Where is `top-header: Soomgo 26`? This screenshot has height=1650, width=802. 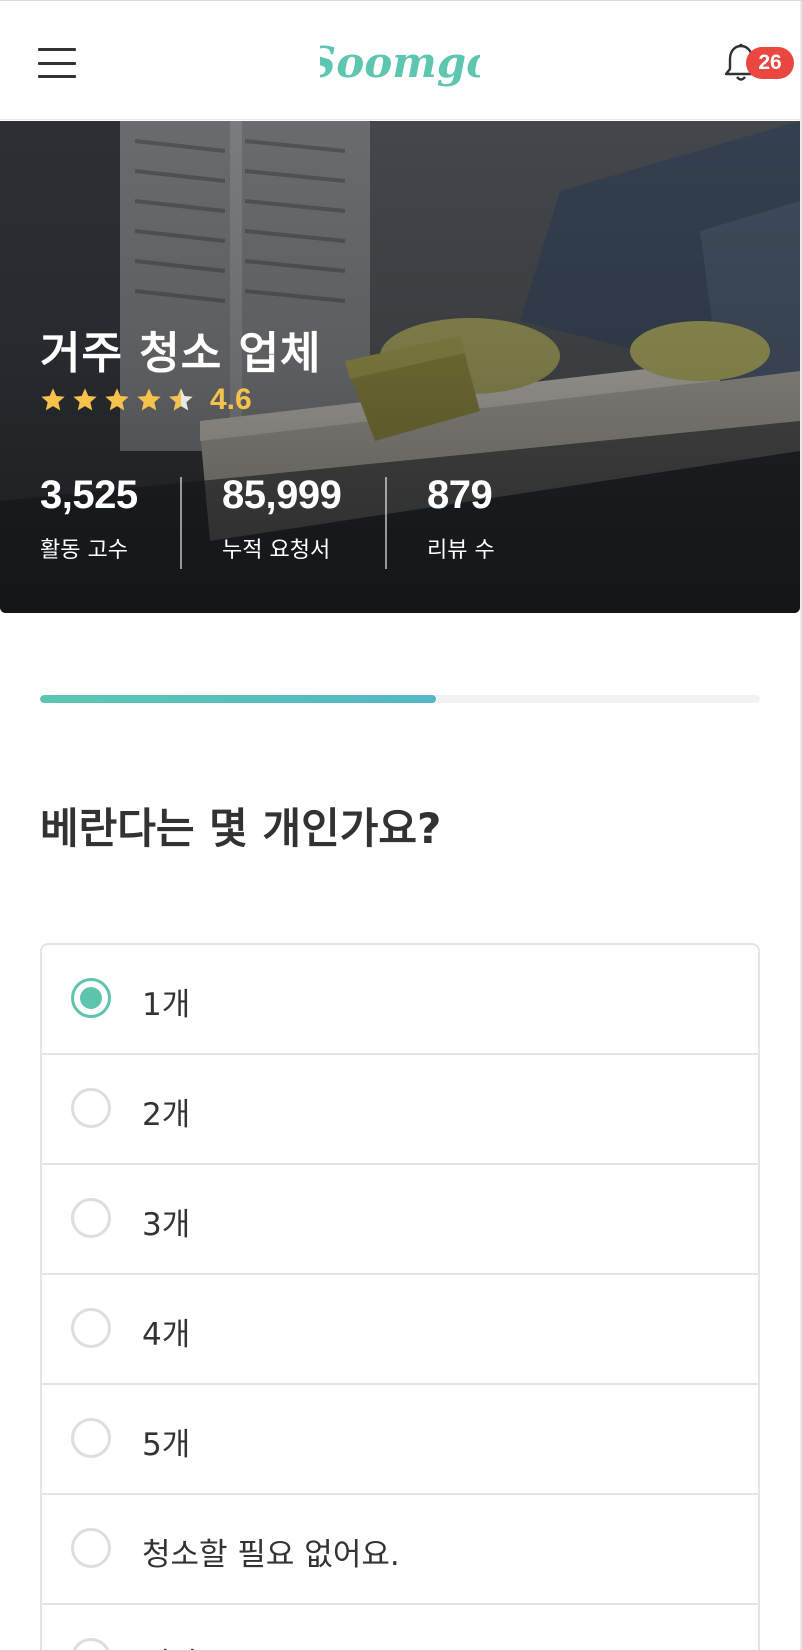 top-header: Soomgo 26 is located at coordinates (400, 60).